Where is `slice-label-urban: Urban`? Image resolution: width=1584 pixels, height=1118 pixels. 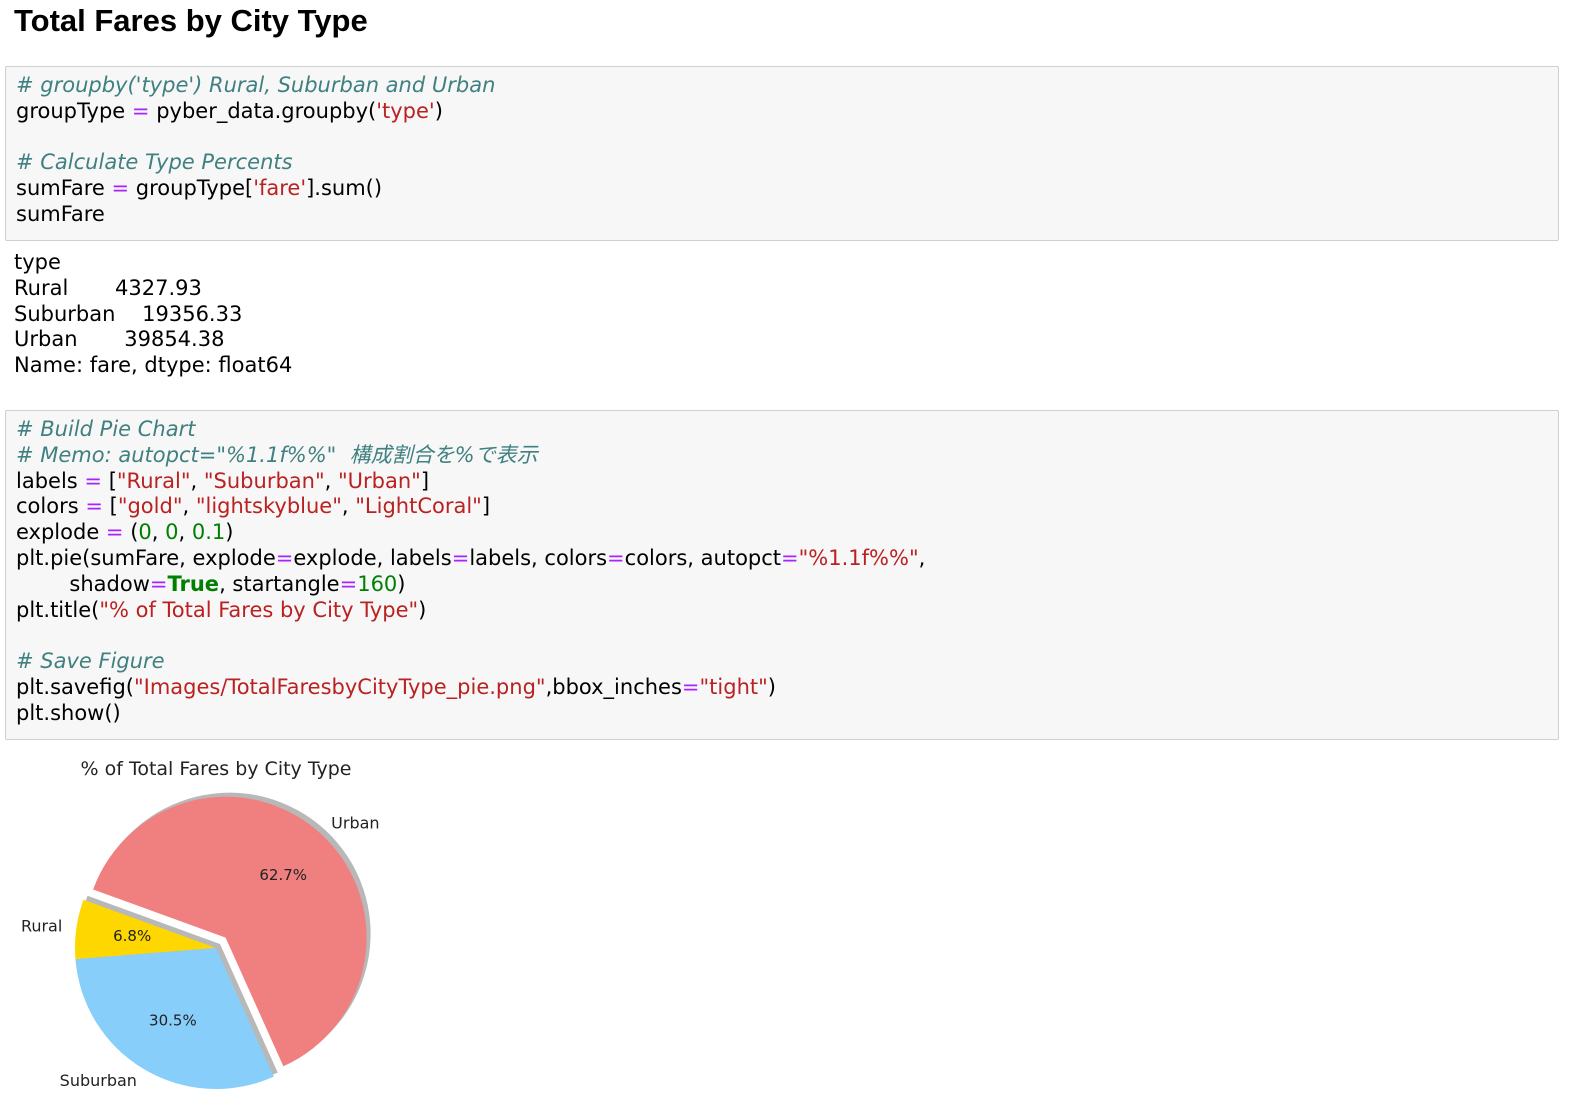
slice-label-urban: Urban is located at coordinates (355, 823).